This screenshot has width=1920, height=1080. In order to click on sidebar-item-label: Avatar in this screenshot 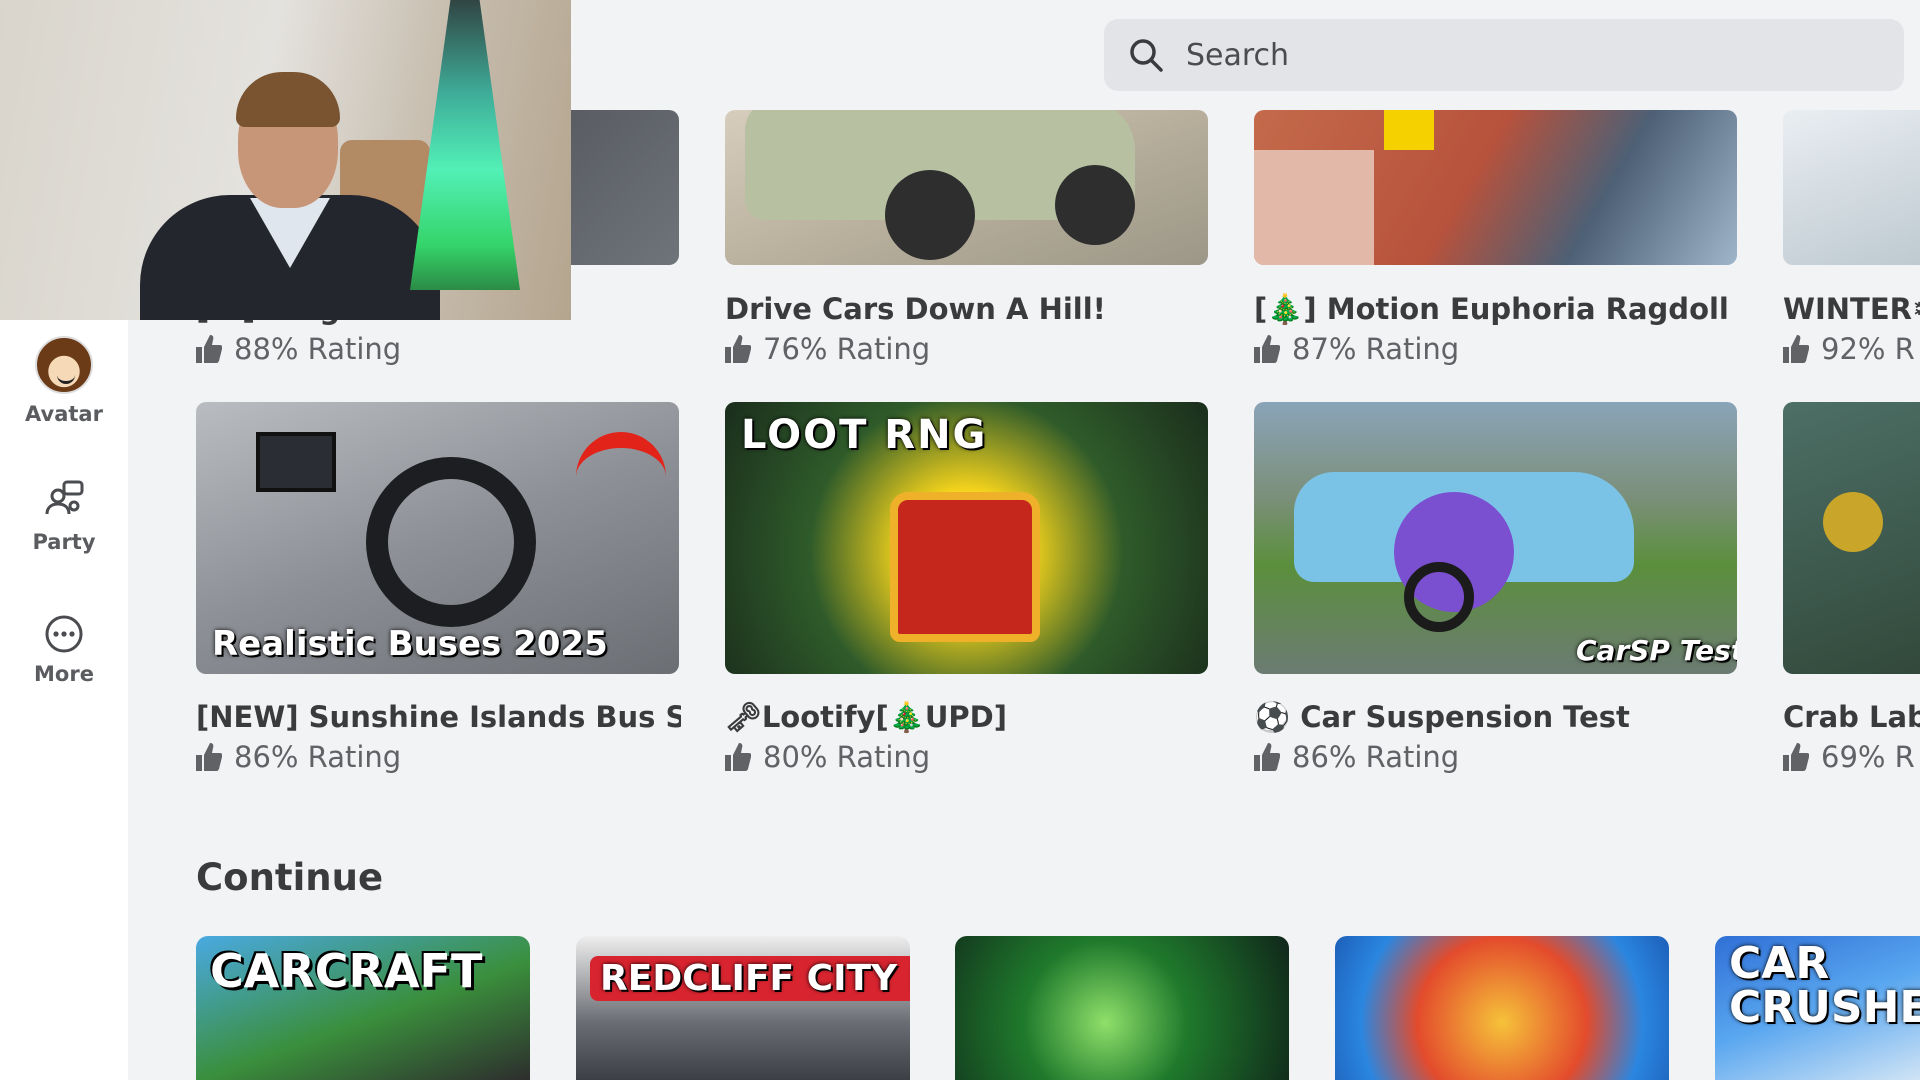, I will do `click(64, 414)`.